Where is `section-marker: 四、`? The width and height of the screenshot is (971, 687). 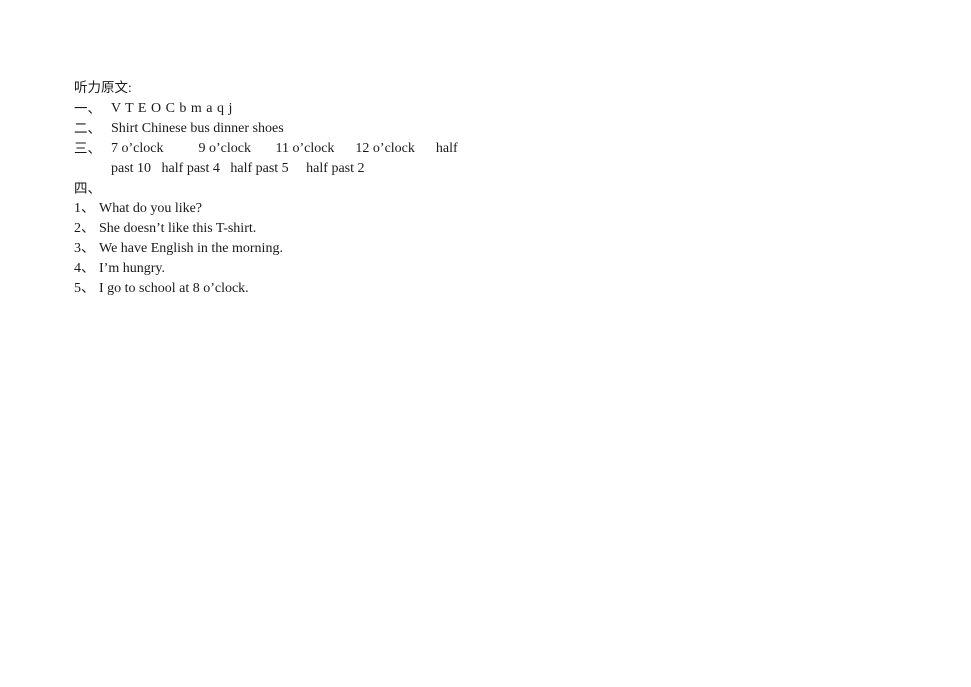 section-marker: 四、 is located at coordinates (87, 188).